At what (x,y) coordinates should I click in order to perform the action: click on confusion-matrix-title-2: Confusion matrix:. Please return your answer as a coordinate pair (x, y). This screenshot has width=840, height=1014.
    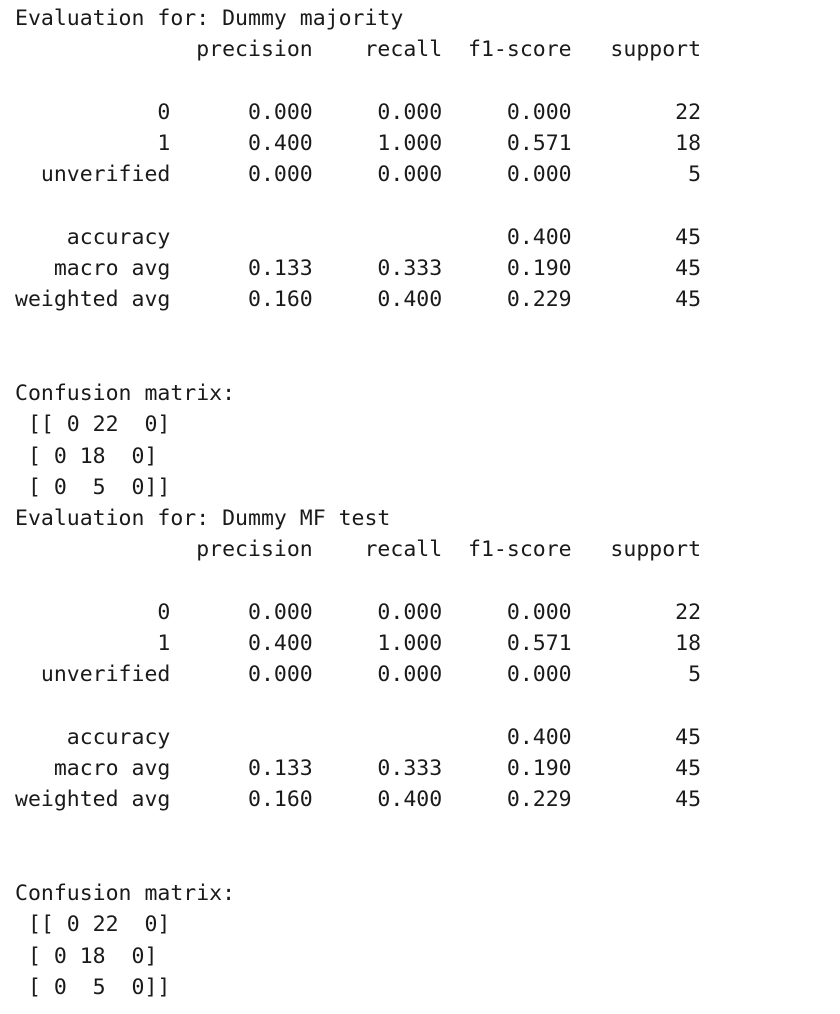
    Looking at the image, I should click on (125, 893).